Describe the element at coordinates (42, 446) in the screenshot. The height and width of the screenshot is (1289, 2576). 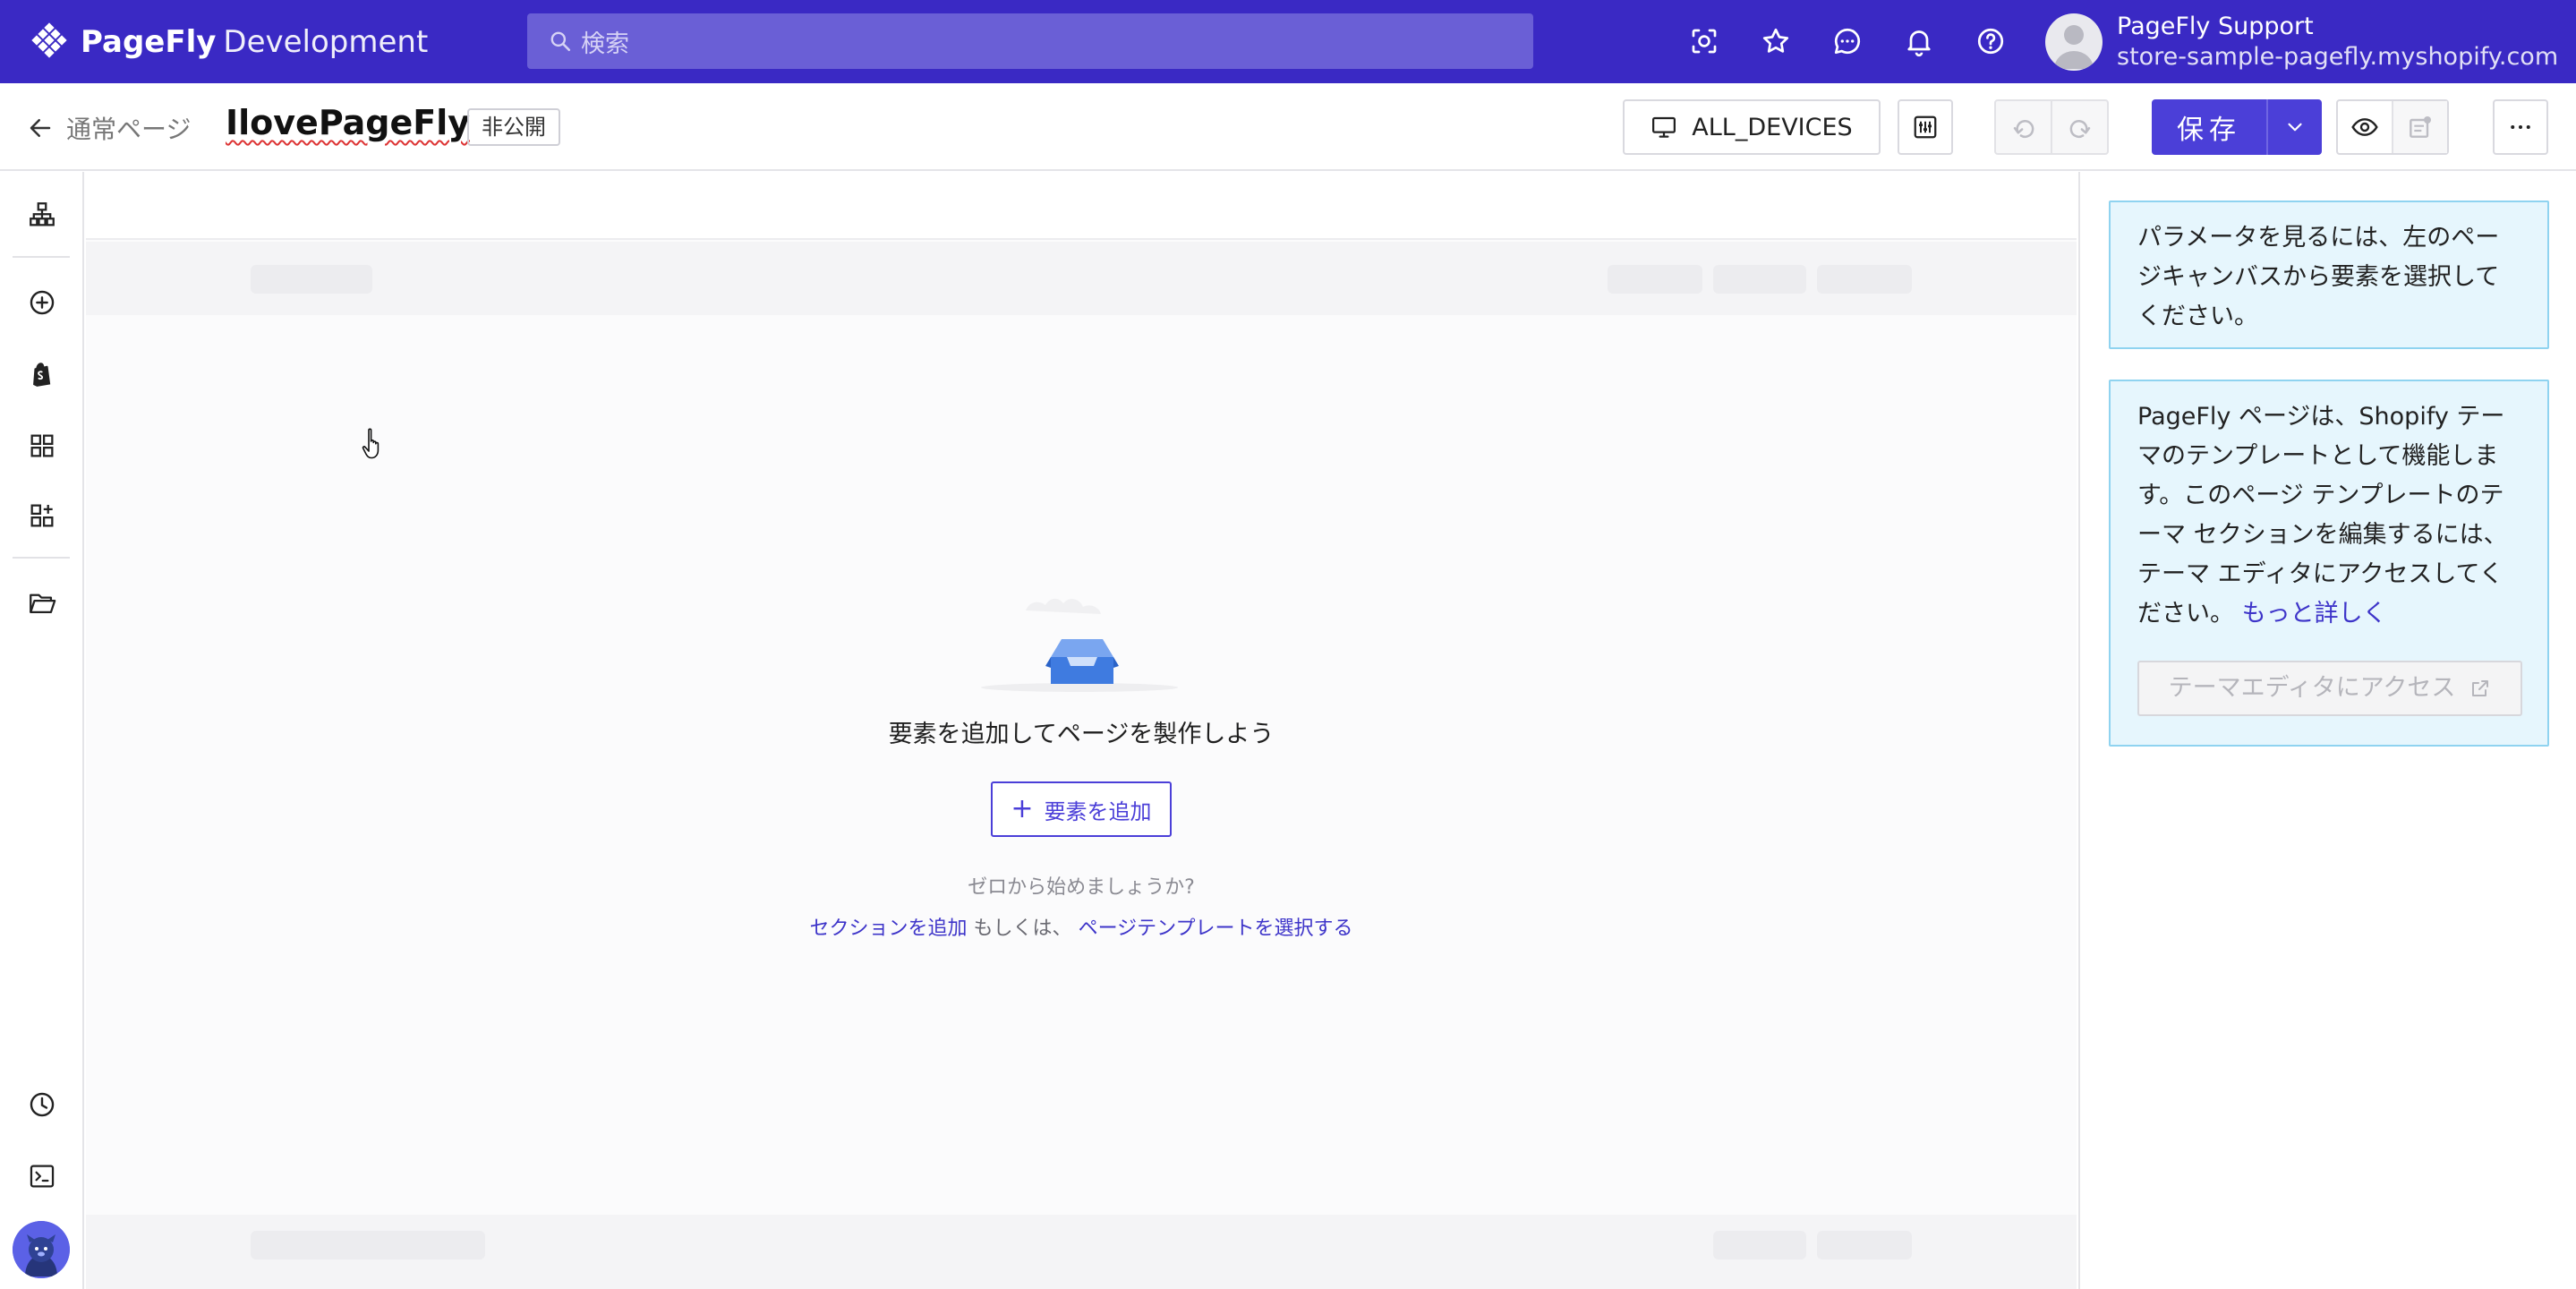
I see `grid-icon` at that location.